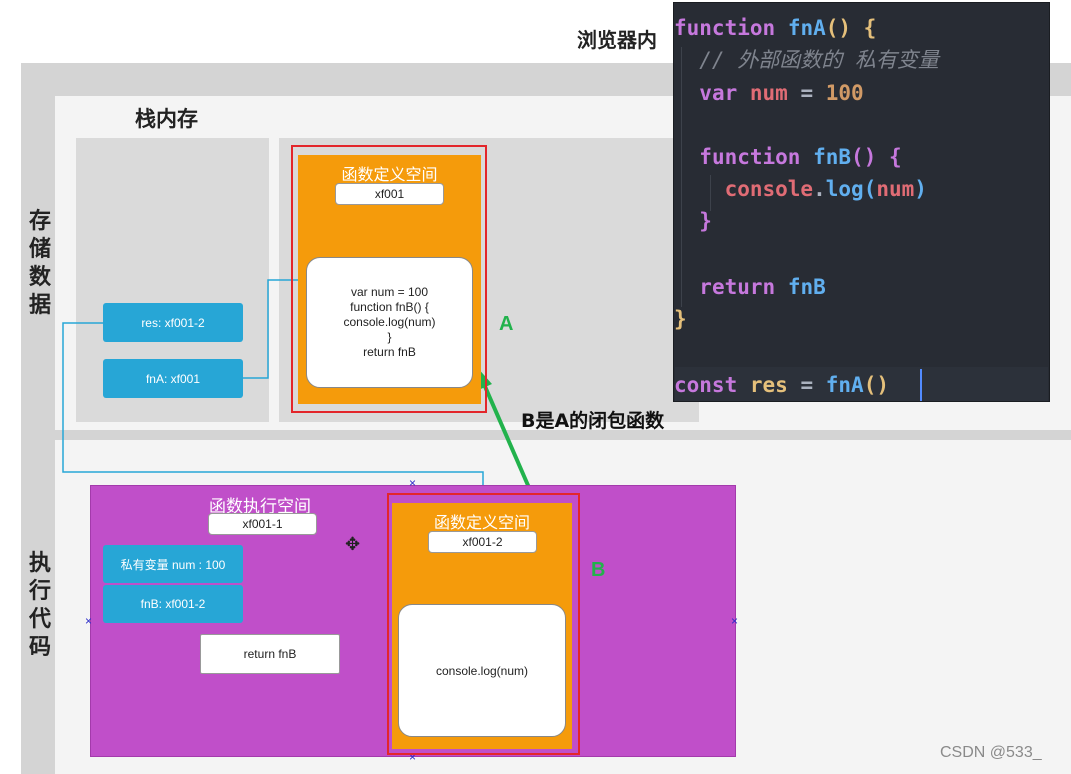 The height and width of the screenshot is (774, 1071). I want to click on return-fnb-box: return fnB, so click(270, 654).